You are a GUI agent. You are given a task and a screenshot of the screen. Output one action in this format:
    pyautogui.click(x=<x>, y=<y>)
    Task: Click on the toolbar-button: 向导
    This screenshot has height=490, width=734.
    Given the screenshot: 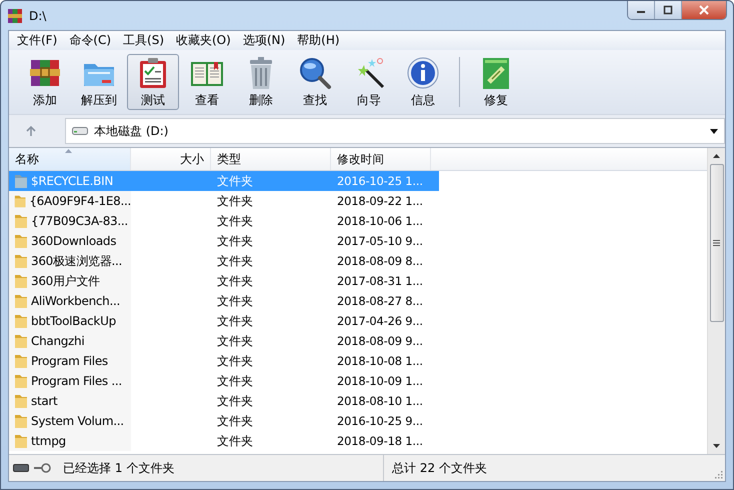 What is the action you would take?
    pyautogui.click(x=369, y=82)
    